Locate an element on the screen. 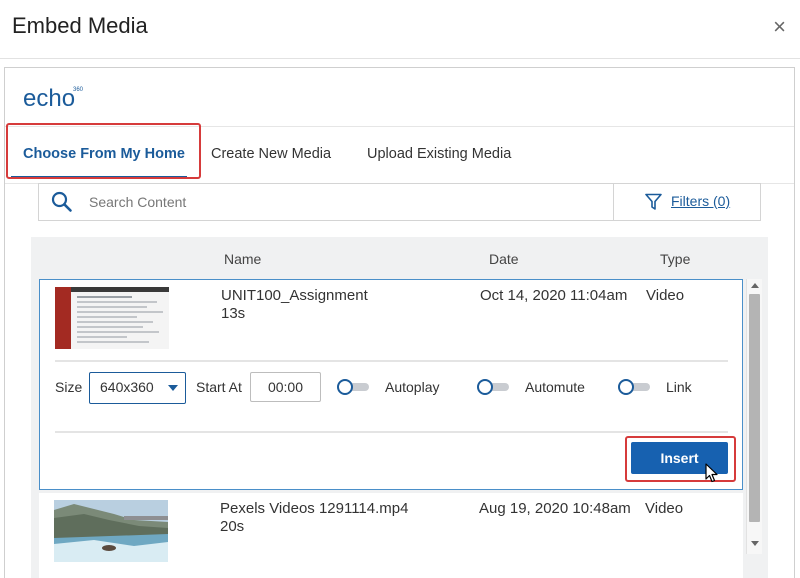 The height and width of the screenshot is (578, 800). media-duration: 13s is located at coordinates (233, 313).